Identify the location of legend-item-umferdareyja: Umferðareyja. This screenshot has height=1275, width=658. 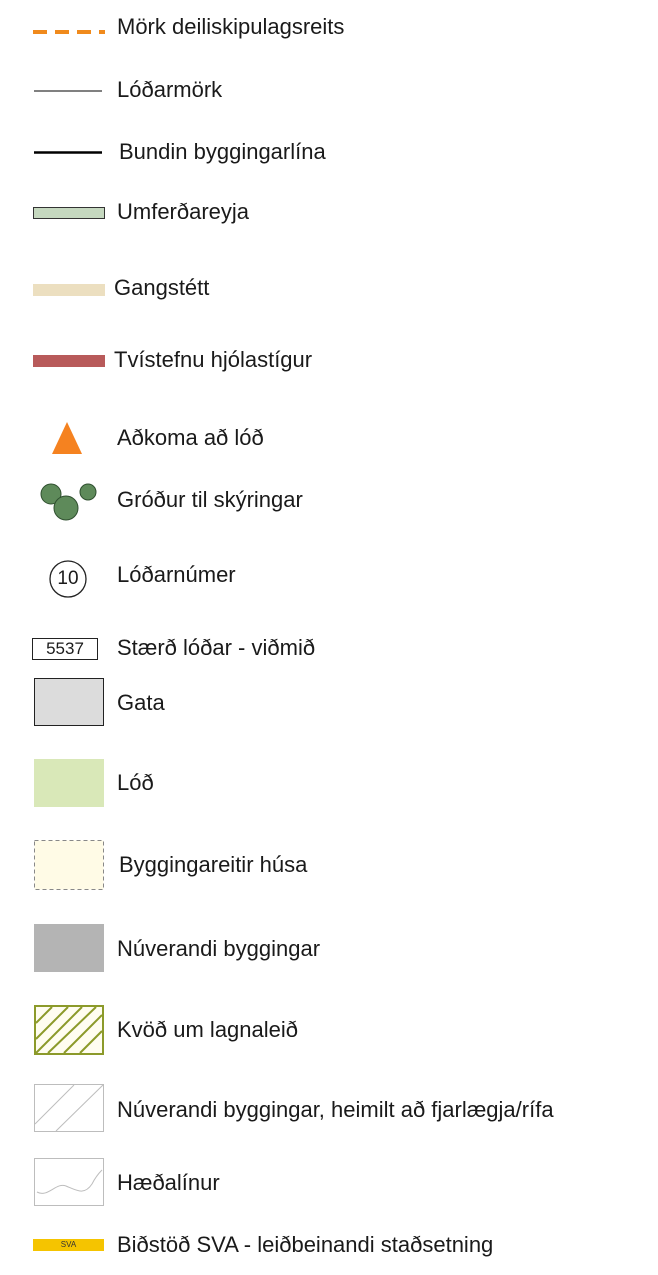
(329, 212).